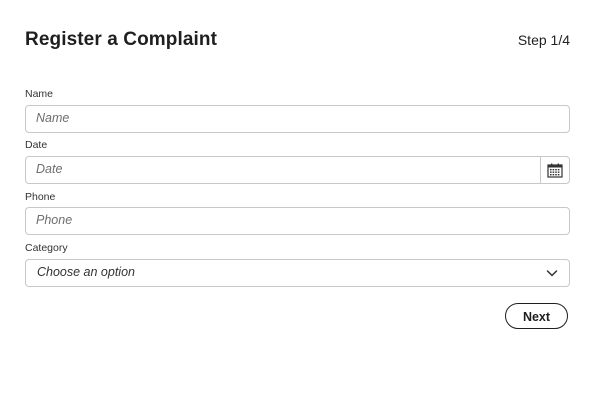 The width and height of the screenshot is (600, 400). Describe the element at coordinates (297, 119) in the screenshot. I see `name-field: Name` at that location.